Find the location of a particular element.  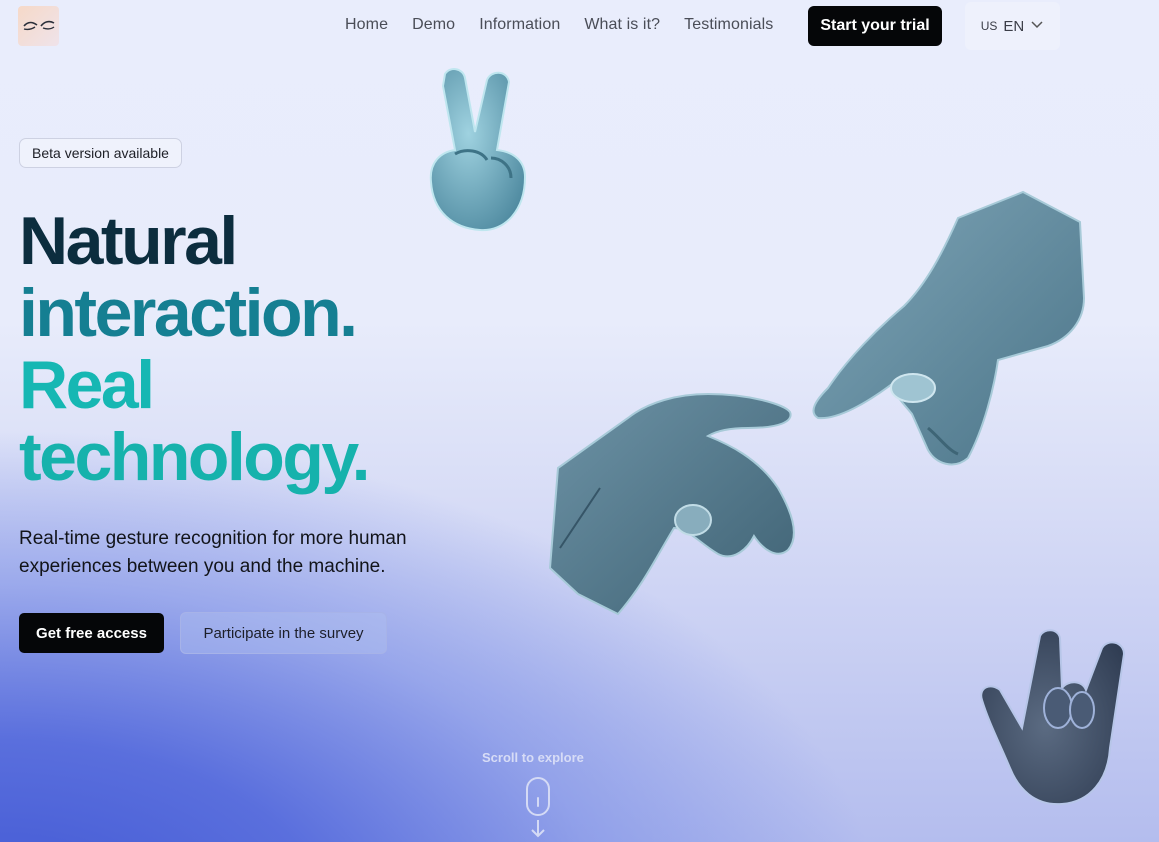

mouse-icon is located at coordinates (538, 796).